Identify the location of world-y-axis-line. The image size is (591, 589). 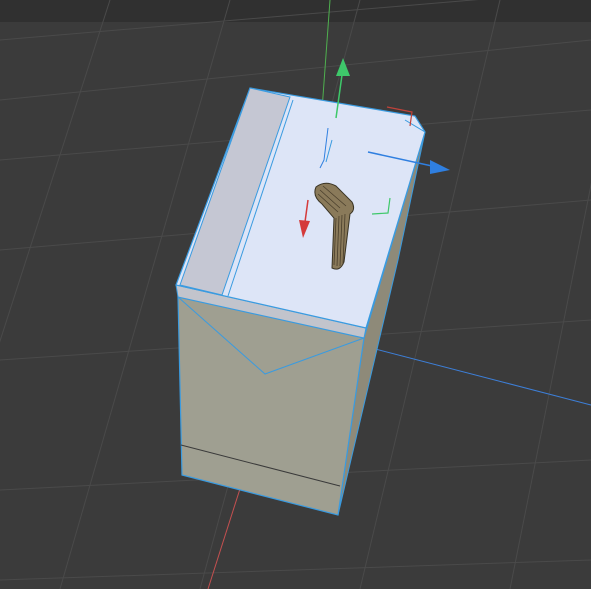
(326, 55).